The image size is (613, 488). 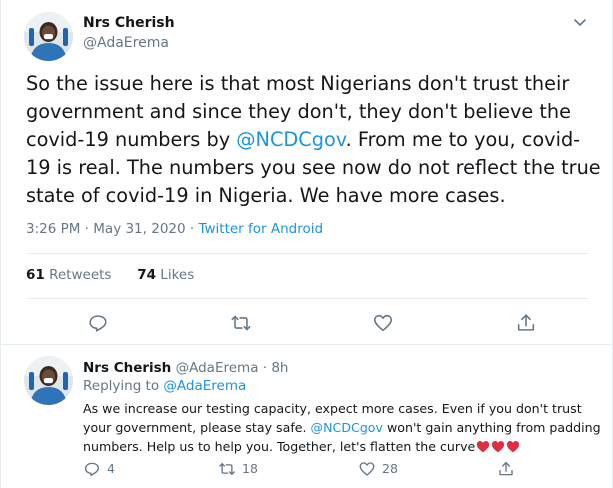 What do you see at coordinates (260, 229) in the screenshot?
I see `source-link: Twitter for Android` at bounding box center [260, 229].